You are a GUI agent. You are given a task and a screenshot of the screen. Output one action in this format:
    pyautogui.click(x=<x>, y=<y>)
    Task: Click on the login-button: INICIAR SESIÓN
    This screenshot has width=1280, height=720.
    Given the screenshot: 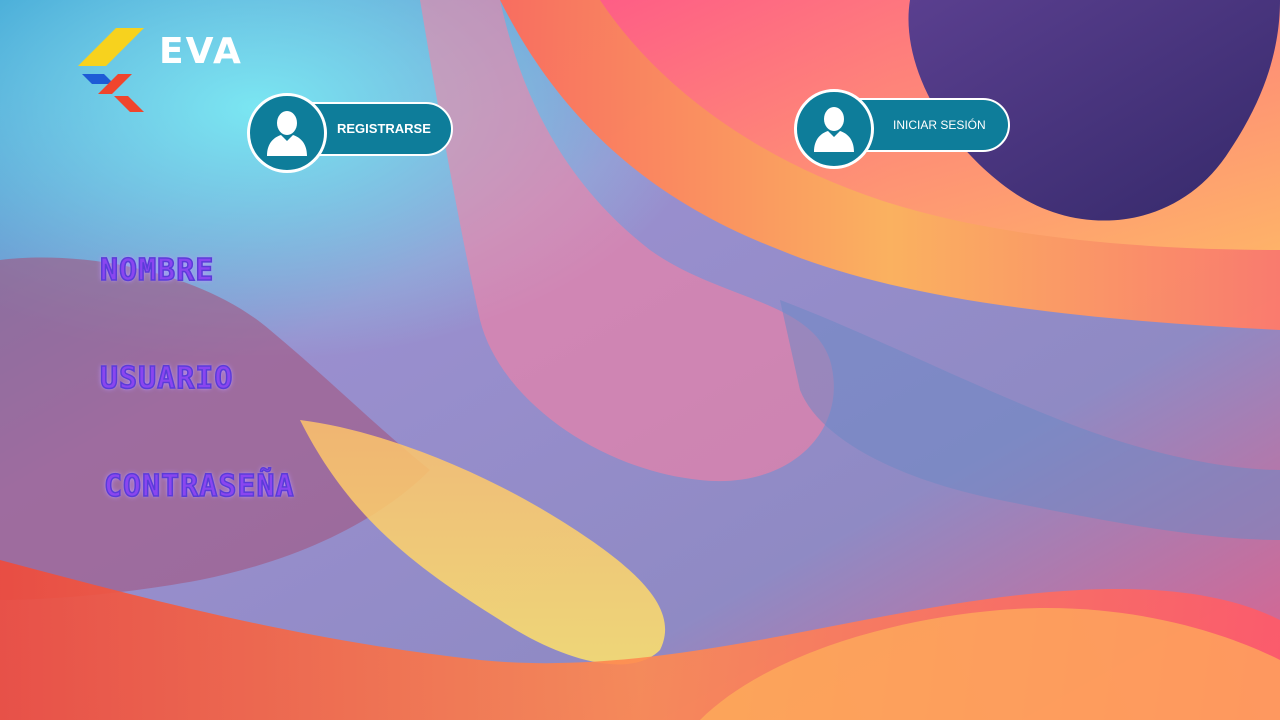 What is the action you would take?
    pyautogui.click(x=904, y=129)
    